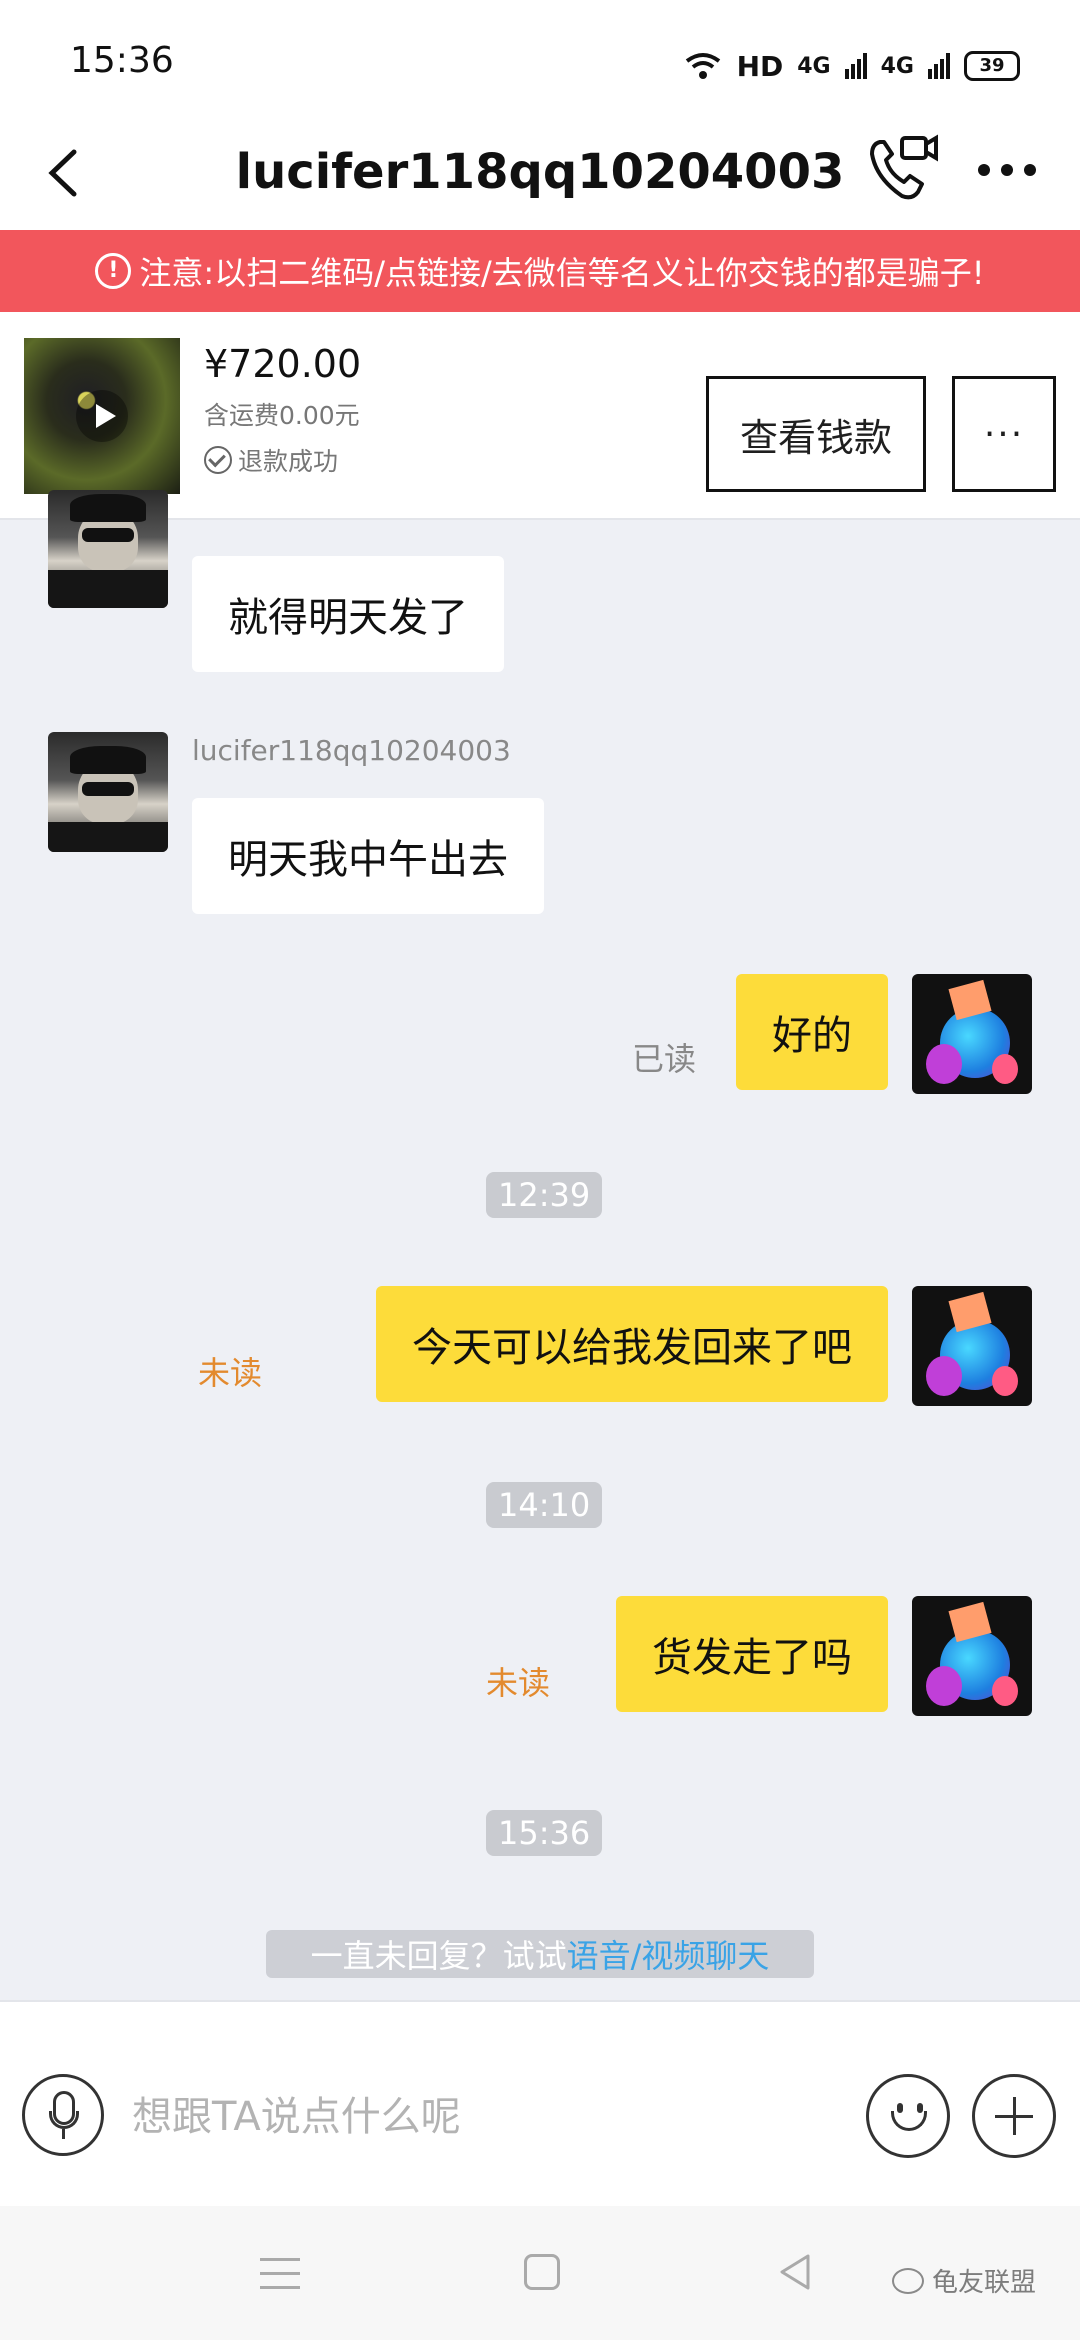  Describe the element at coordinates (752, 1654) in the screenshot. I see `message-bubble-outgoing: 货发走了吗` at that location.